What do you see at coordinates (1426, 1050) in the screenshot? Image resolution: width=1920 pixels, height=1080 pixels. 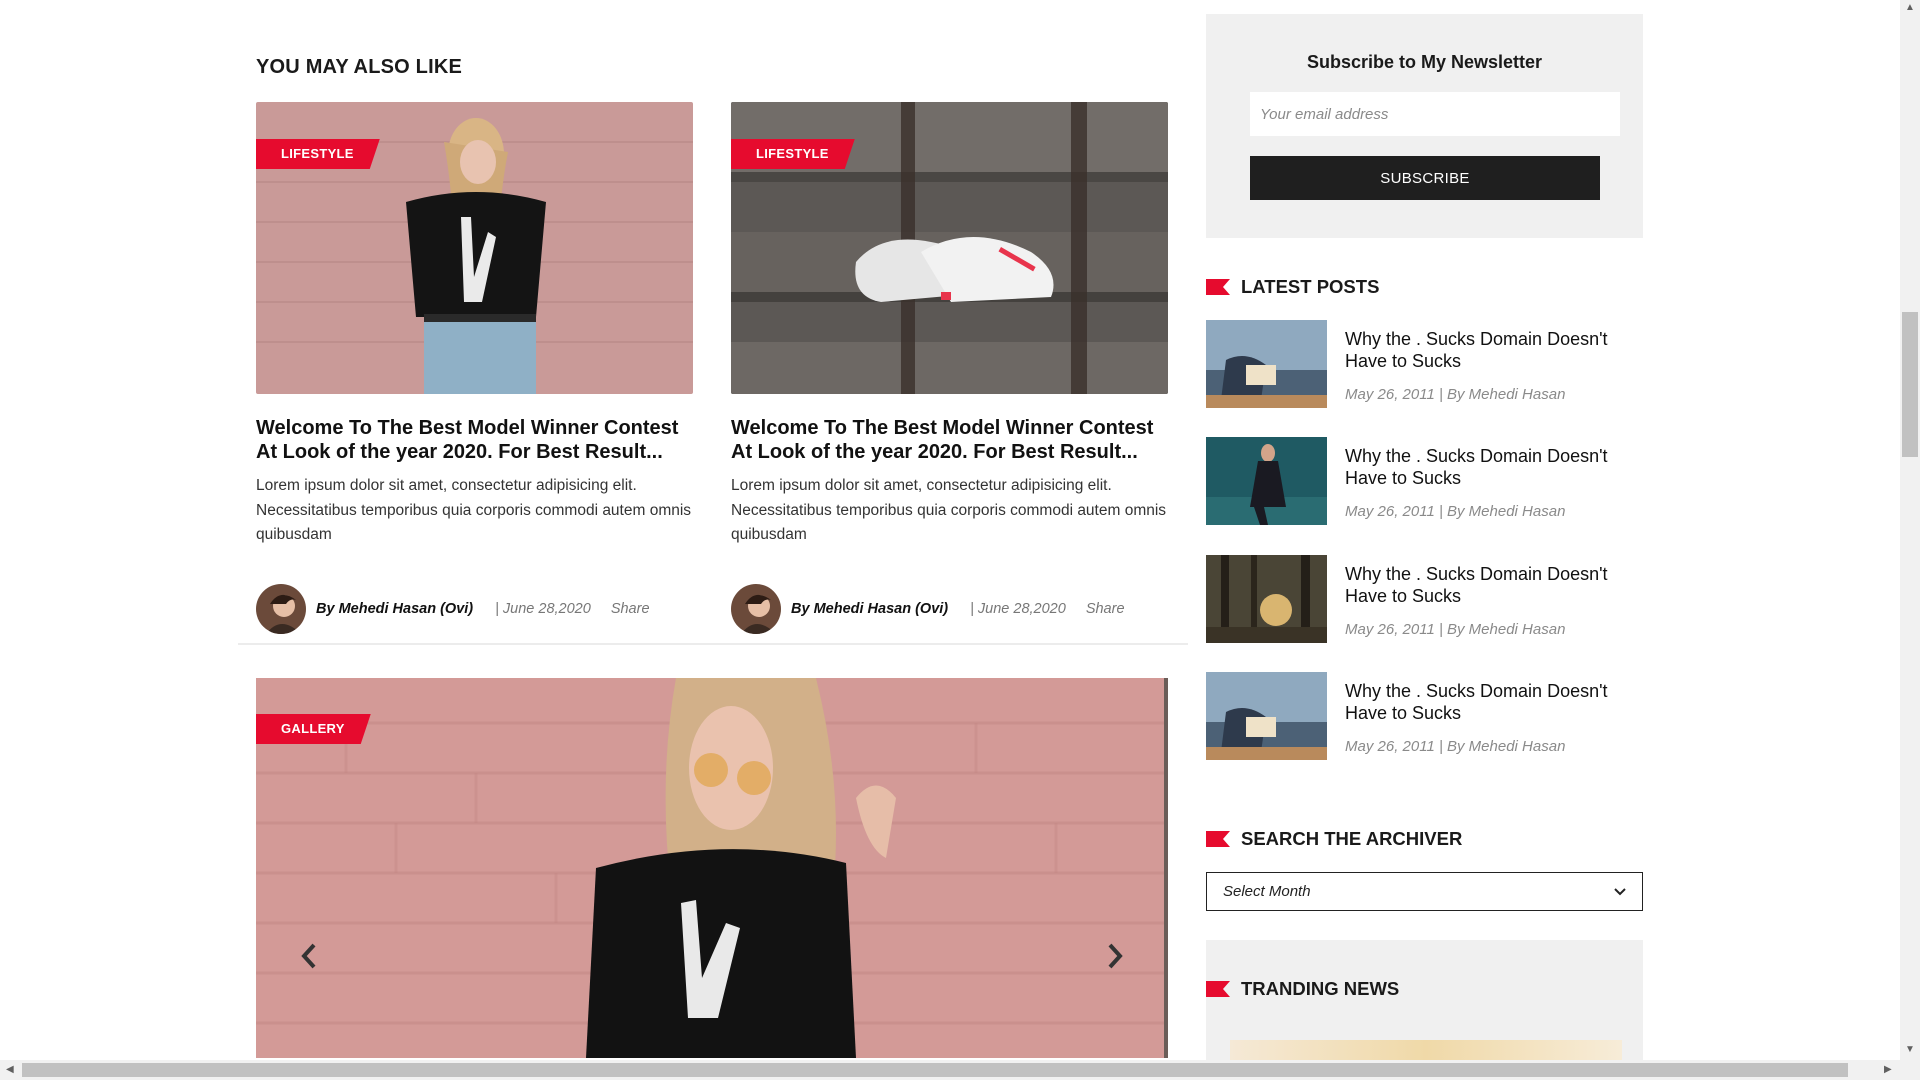 I see `trending-image` at bounding box center [1426, 1050].